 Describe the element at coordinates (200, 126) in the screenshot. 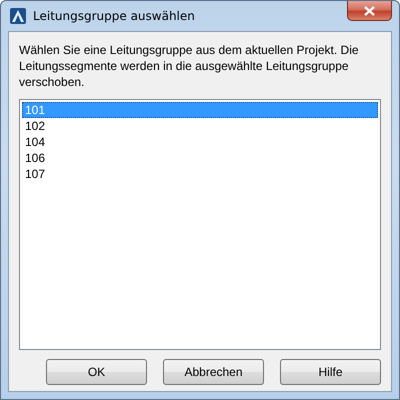

I see `list-item: 102` at that location.